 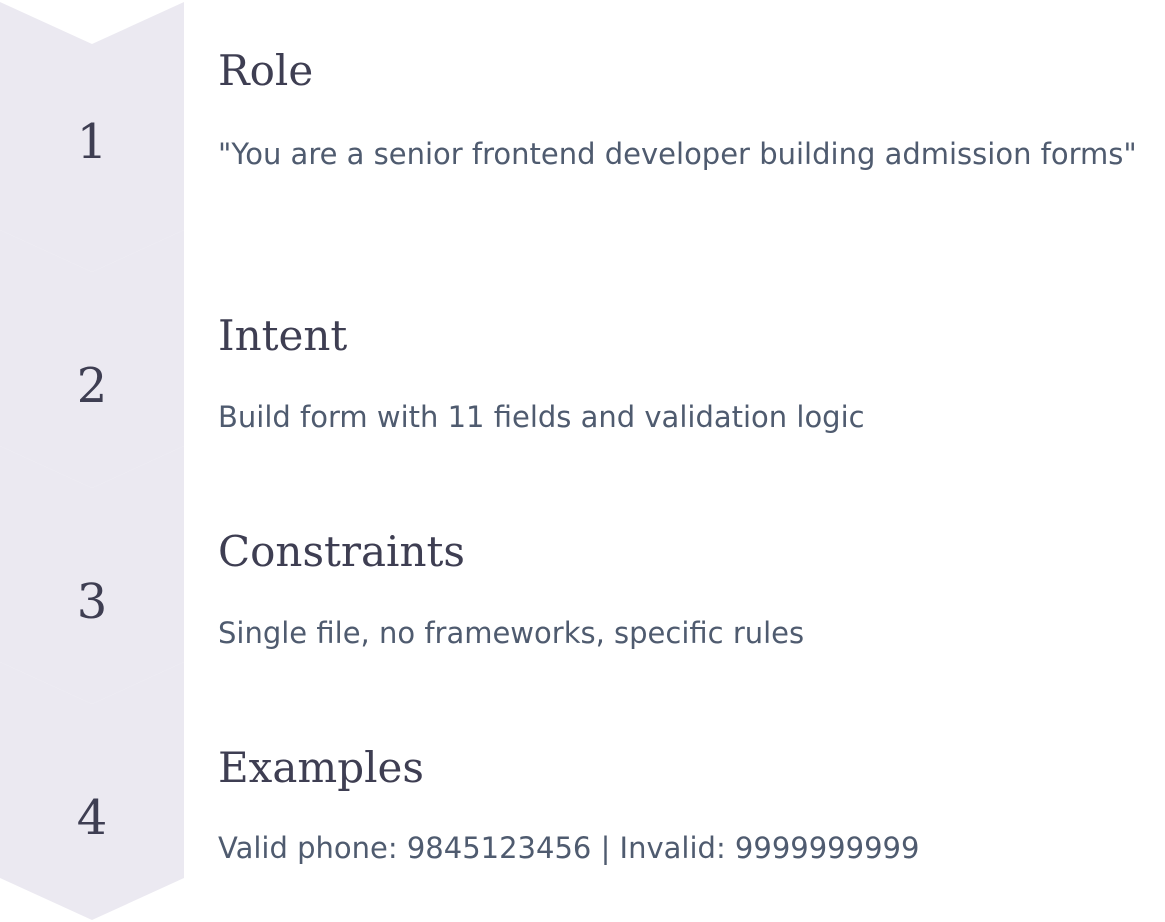 What do you see at coordinates (92, 818) in the screenshot?
I see `step-4-number: 4` at bounding box center [92, 818].